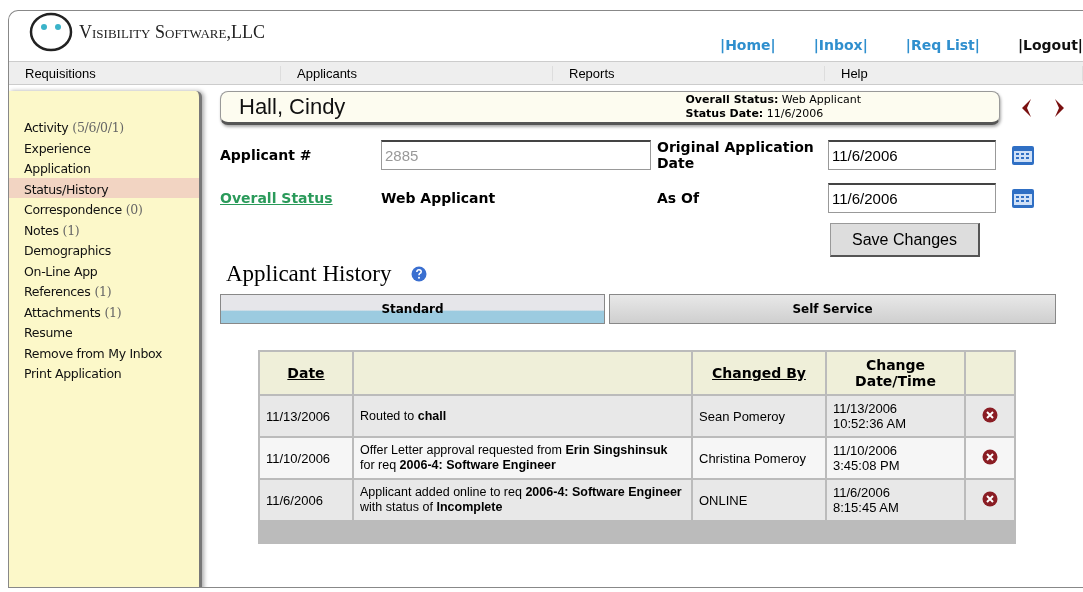 This screenshot has width=1083, height=592. Describe the element at coordinates (522, 416) in the screenshot. I see `table-cell: Routed to chall` at that location.